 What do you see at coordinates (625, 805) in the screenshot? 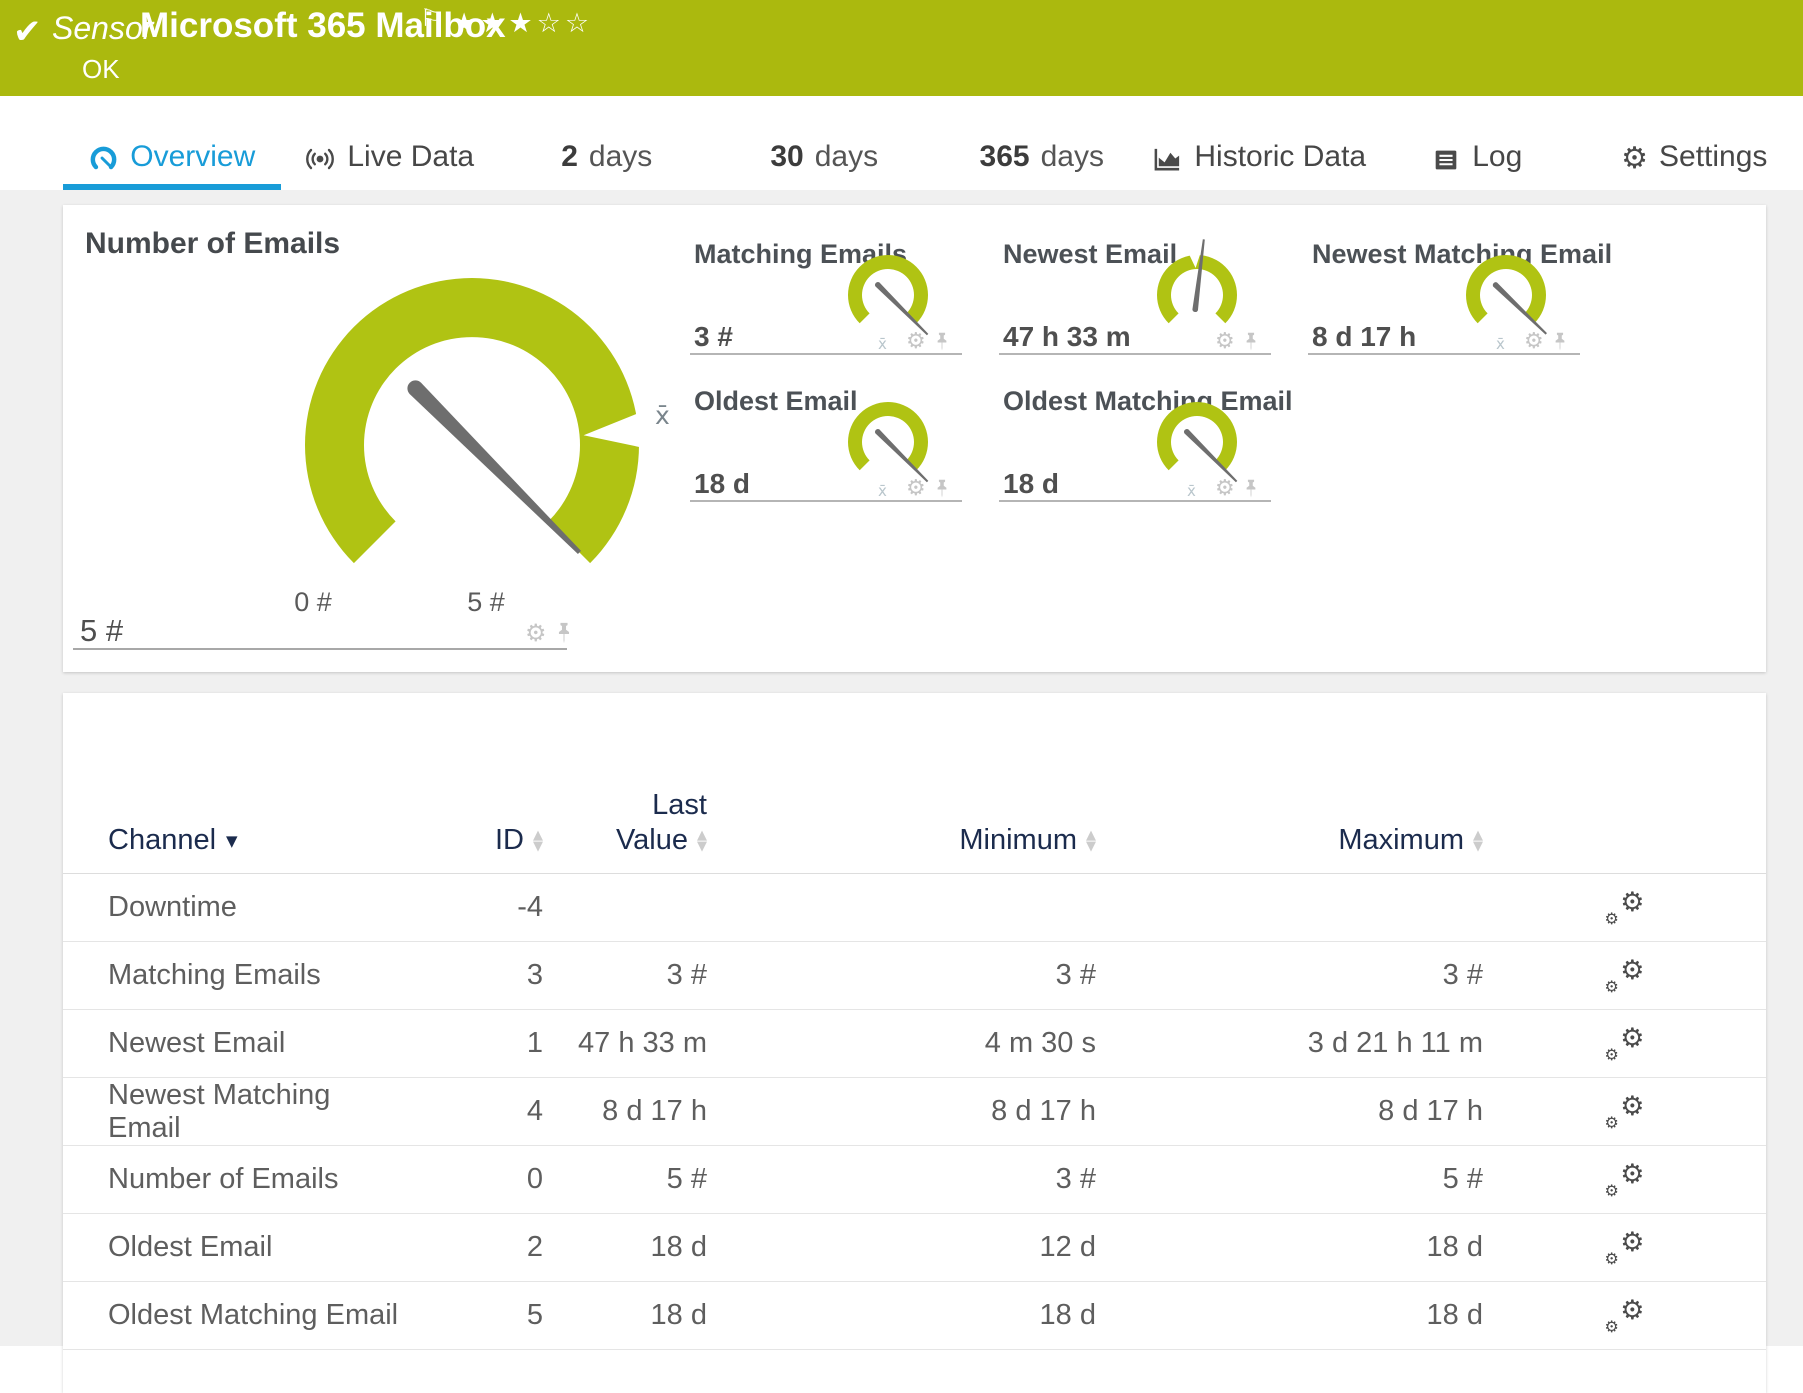
I see `column-label: Last` at bounding box center [625, 805].